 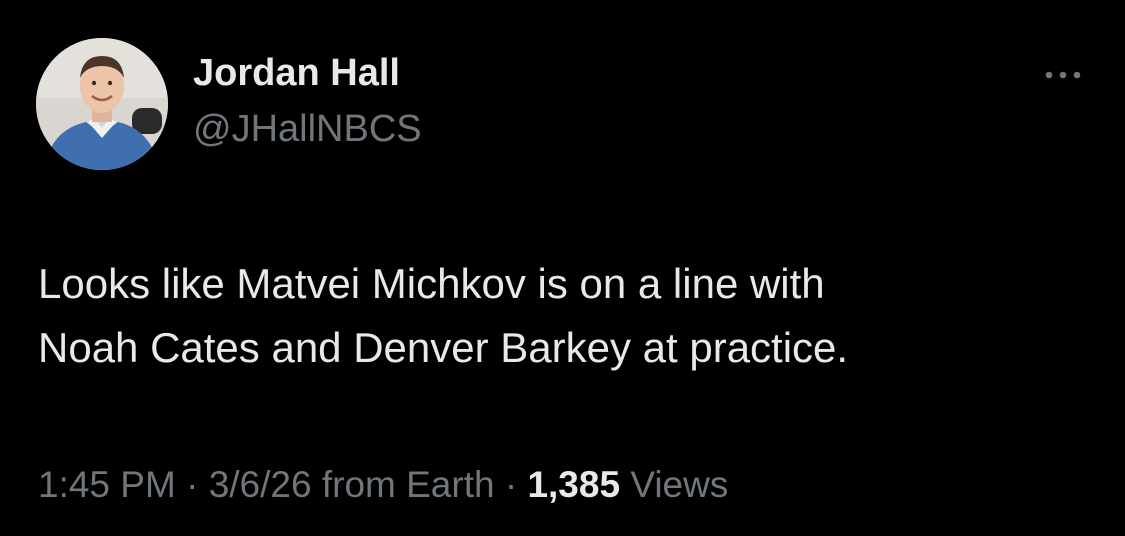 I want to click on avatar, so click(x=102, y=104).